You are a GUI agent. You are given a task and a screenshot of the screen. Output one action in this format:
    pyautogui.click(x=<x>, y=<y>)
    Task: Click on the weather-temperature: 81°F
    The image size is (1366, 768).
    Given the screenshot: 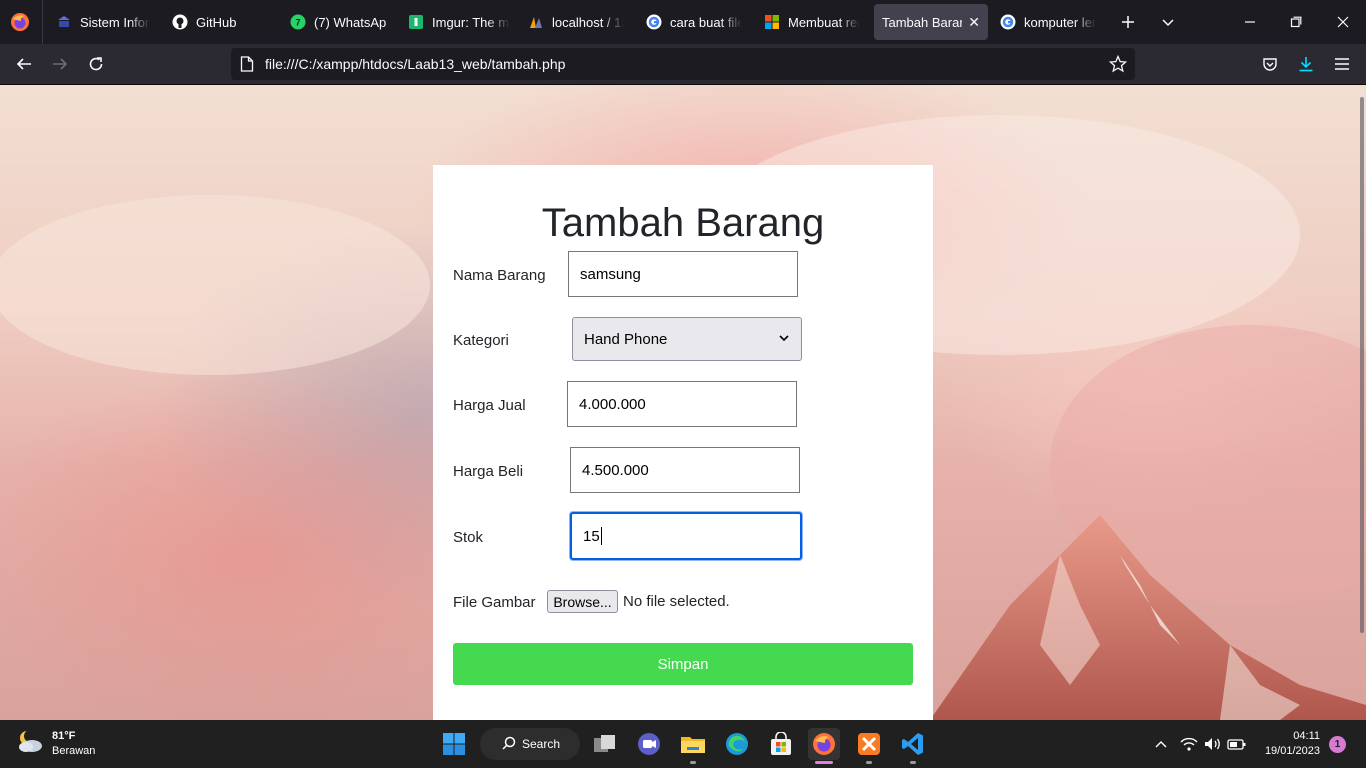 What is the action you would take?
    pyautogui.click(x=64, y=735)
    